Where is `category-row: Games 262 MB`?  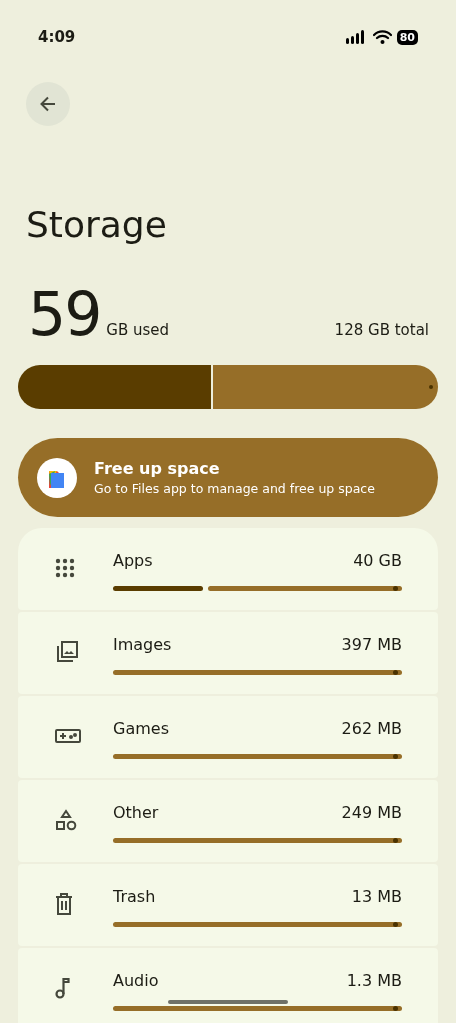 category-row: Games 262 MB is located at coordinates (228, 737).